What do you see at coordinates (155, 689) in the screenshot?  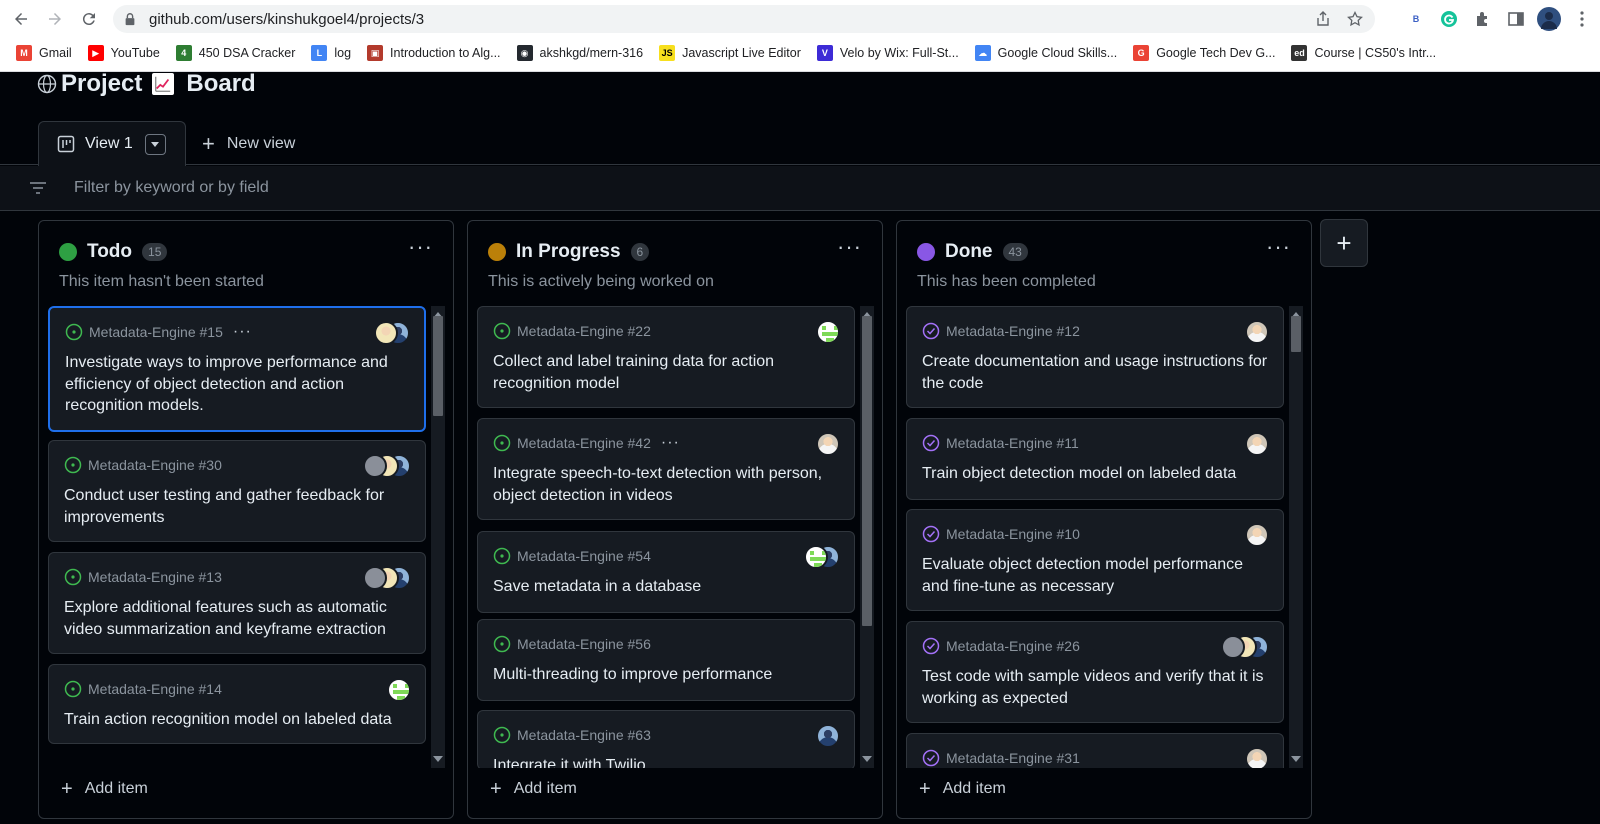 I see `issue-ref-text: Metadata-Engine #14` at bounding box center [155, 689].